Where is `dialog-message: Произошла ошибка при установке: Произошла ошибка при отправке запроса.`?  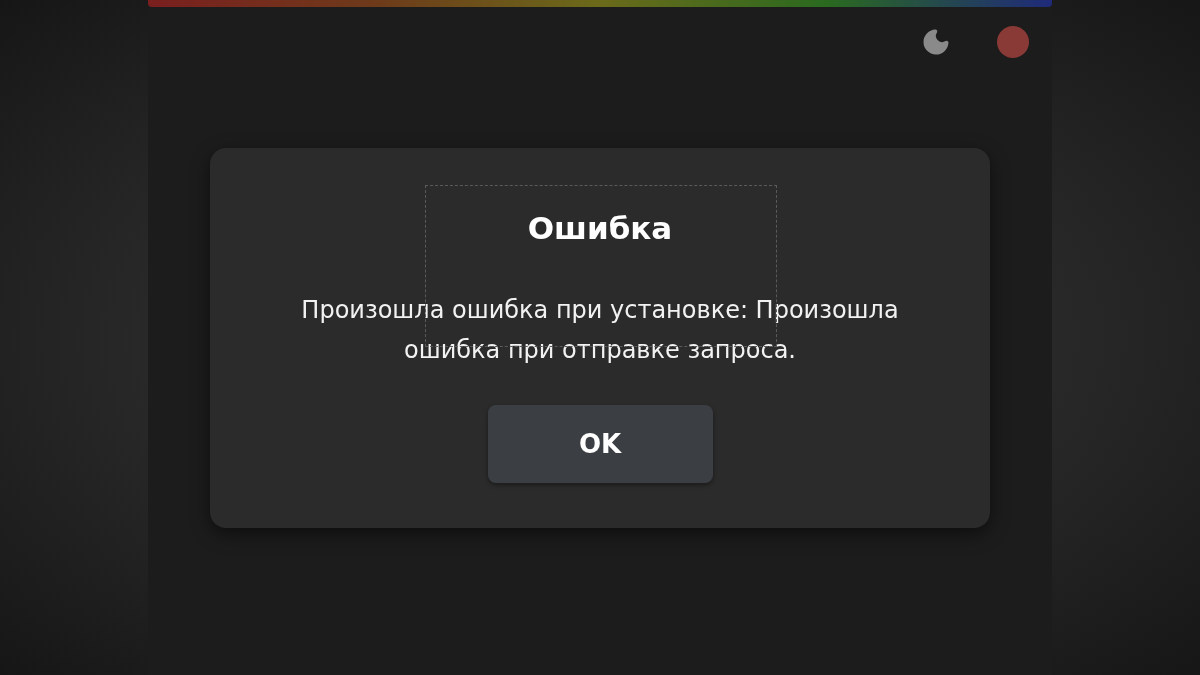
dialog-message: Произошла ошибка при установке: Произошла ошибка при отправке запроса. is located at coordinates (600, 330).